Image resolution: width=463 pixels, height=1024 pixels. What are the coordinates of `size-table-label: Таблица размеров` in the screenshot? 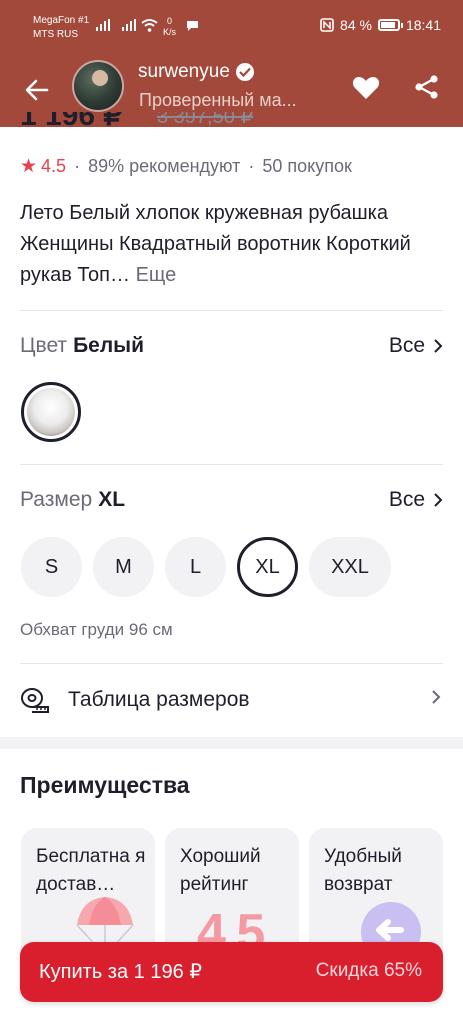 It's located at (159, 699).